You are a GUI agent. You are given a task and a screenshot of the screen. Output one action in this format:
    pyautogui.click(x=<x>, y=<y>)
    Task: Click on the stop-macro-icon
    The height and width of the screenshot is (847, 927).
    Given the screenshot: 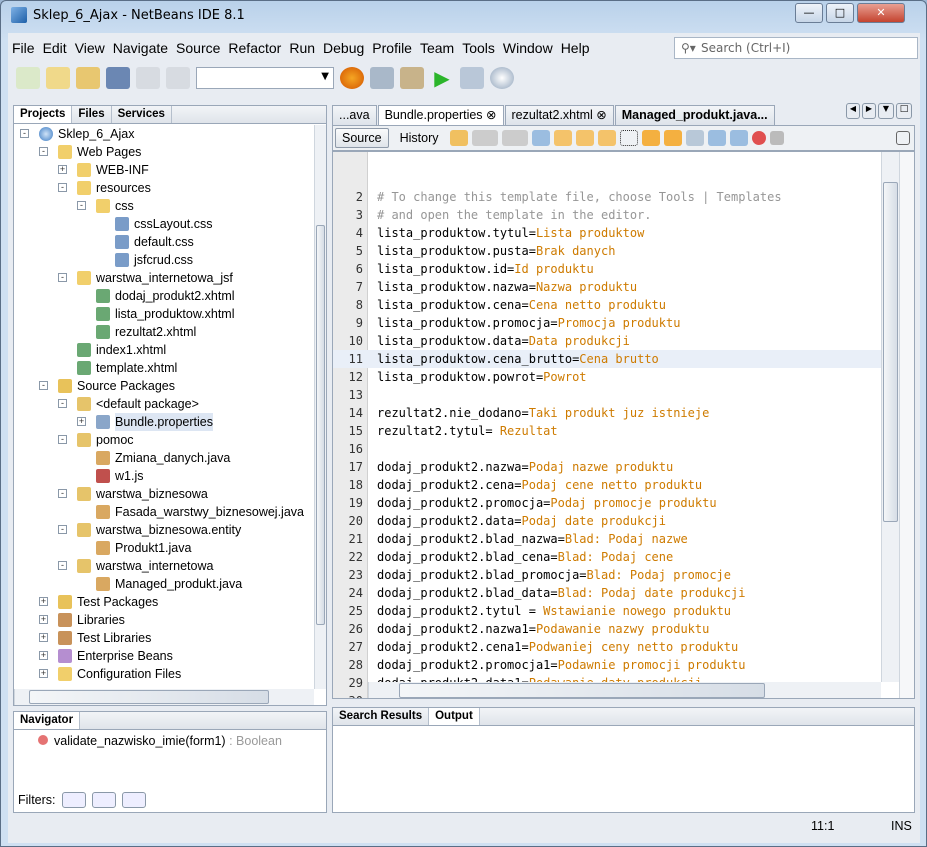 What is the action you would take?
    pyautogui.click(x=776, y=138)
    